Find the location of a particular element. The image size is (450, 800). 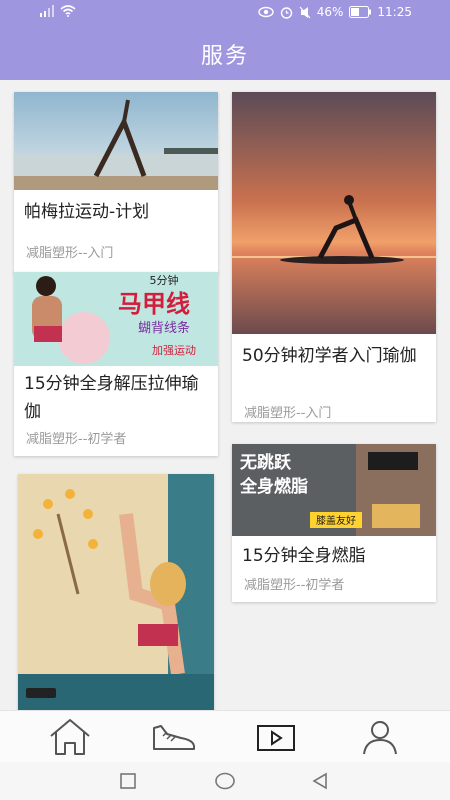

alarm-icon is located at coordinates (286, 12).